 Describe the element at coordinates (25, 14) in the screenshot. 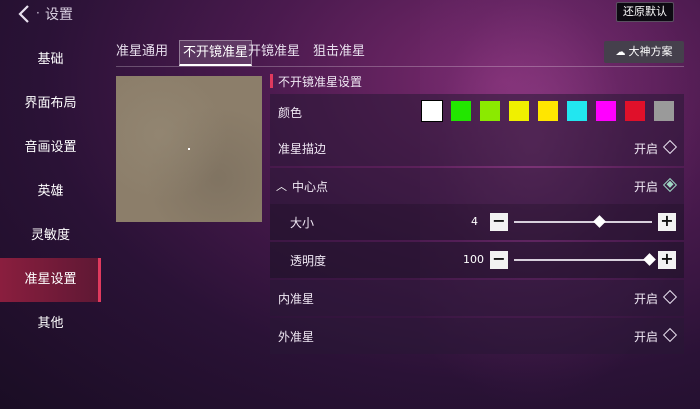

I see `back-arrow-icon` at that location.